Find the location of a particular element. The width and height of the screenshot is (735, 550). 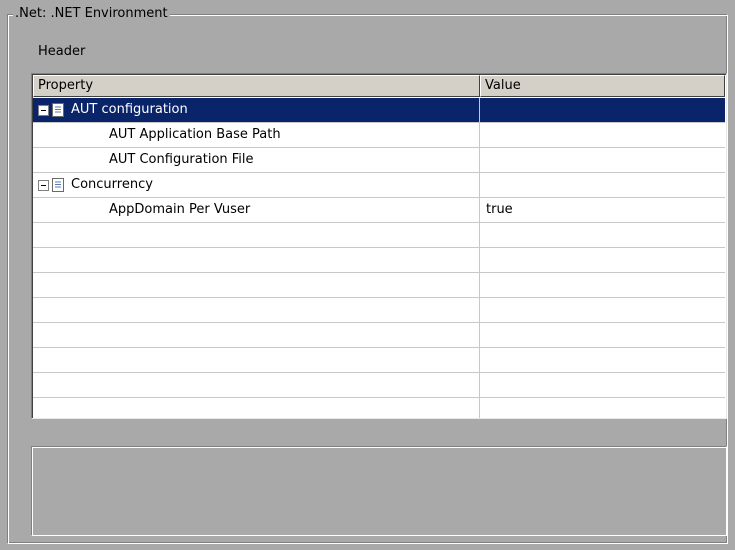

property-label: AppDomain Per Vuser is located at coordinates (180, 209).